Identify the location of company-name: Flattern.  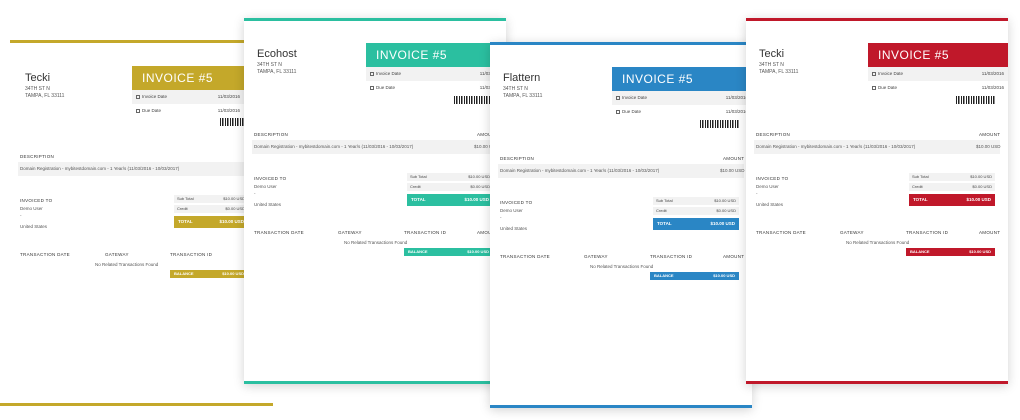
(522, 78).